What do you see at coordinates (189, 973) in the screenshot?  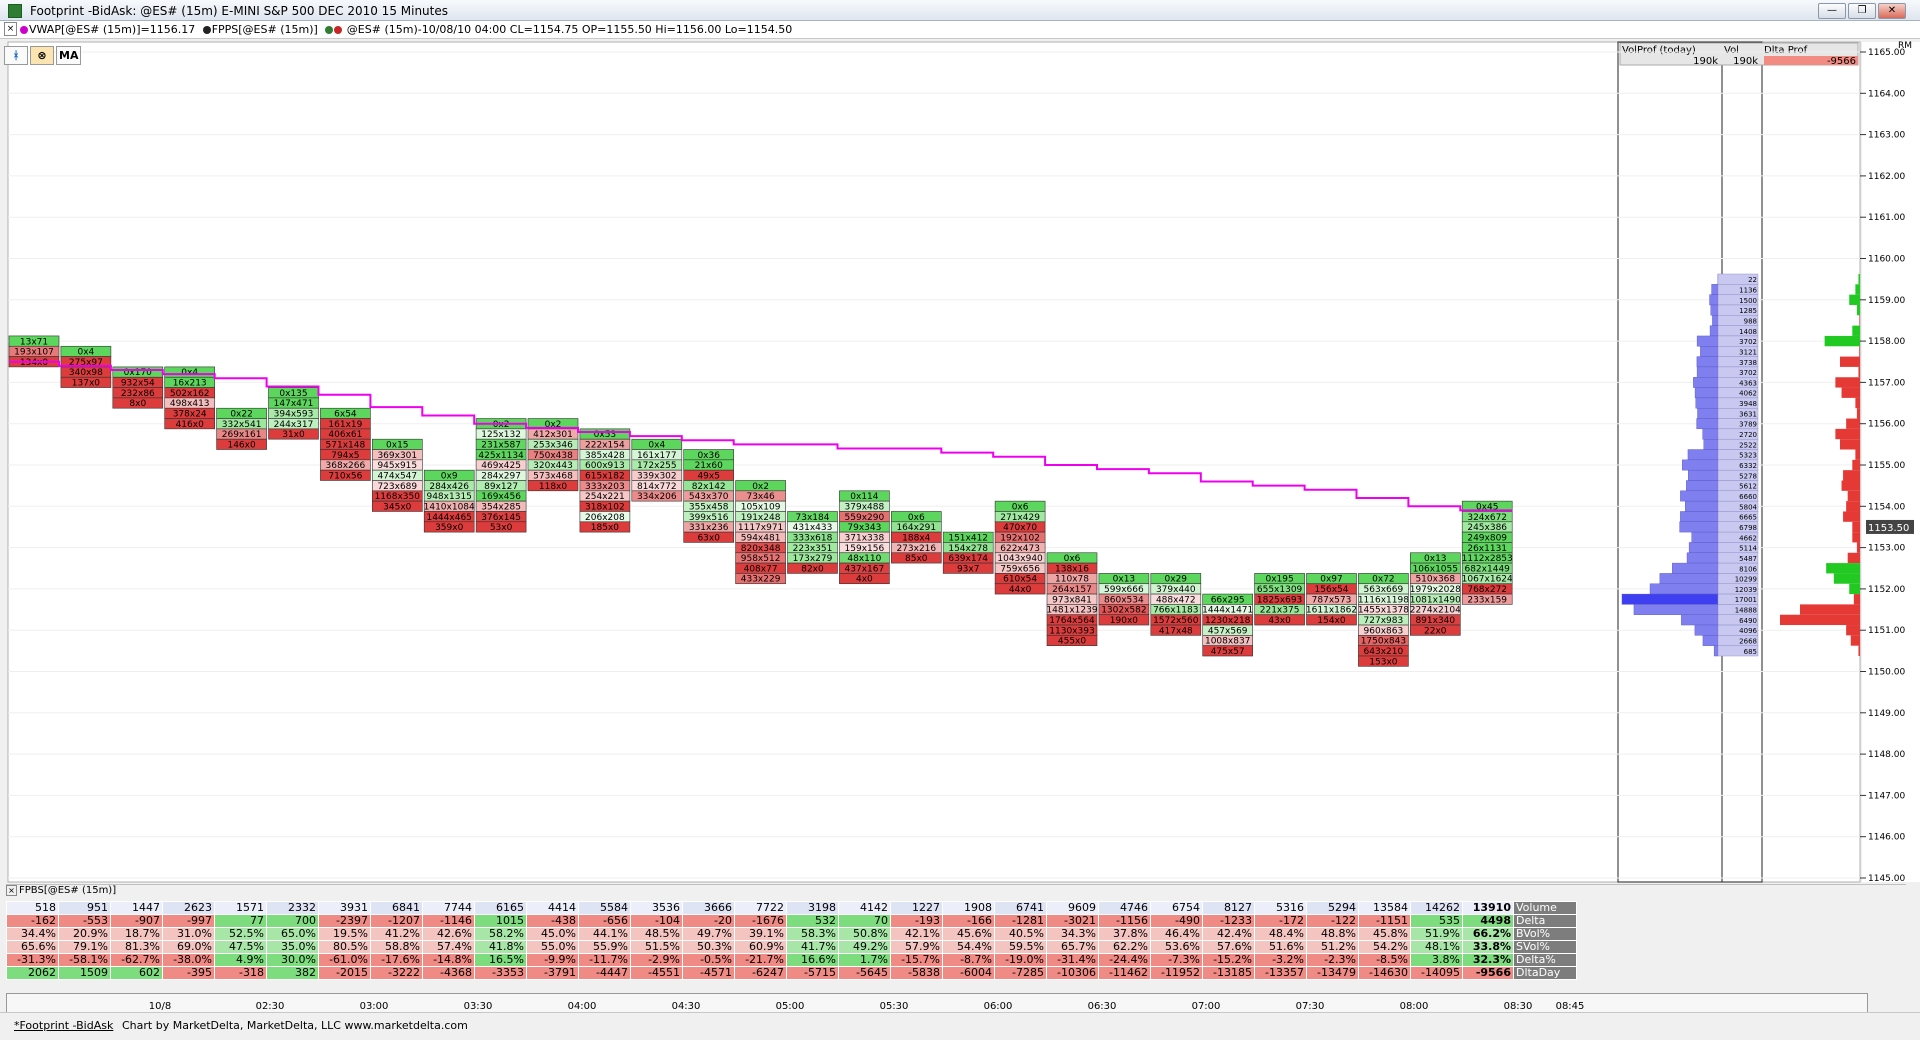 I see `stats-cell: -395` at bounding box center [189, 973].